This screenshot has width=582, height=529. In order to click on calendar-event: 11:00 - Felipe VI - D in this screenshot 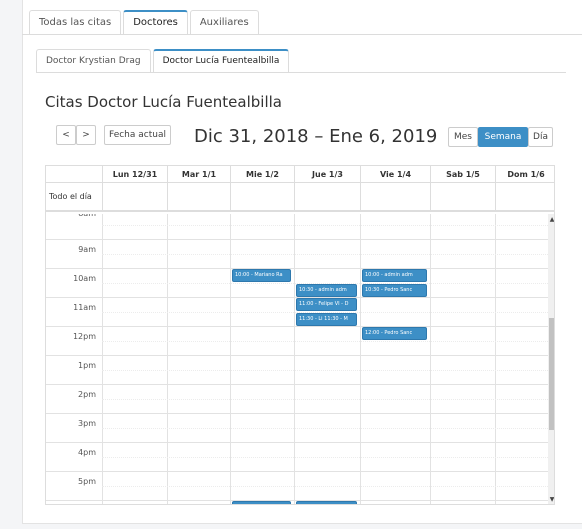, I will do `click(326, 304)`.